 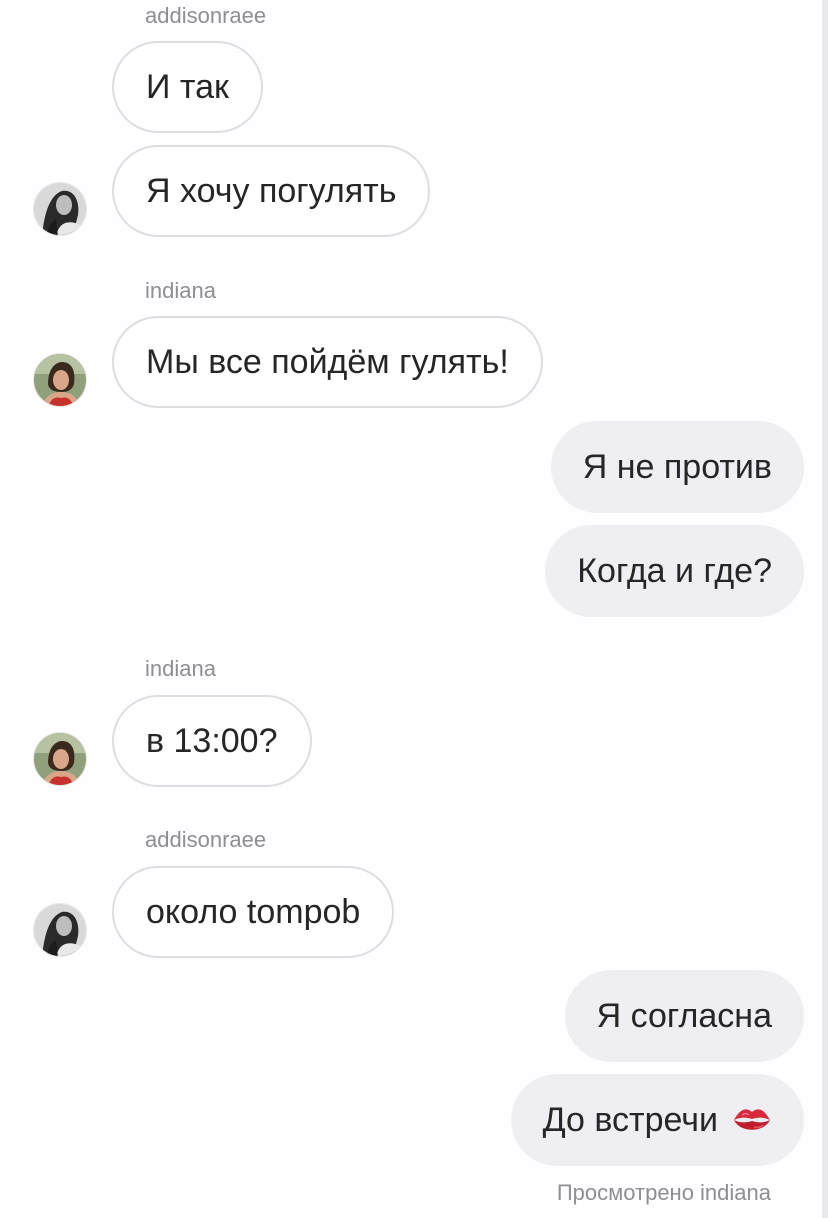 I want to click on message-text: Я согласна, so click(x=684, y=1015).